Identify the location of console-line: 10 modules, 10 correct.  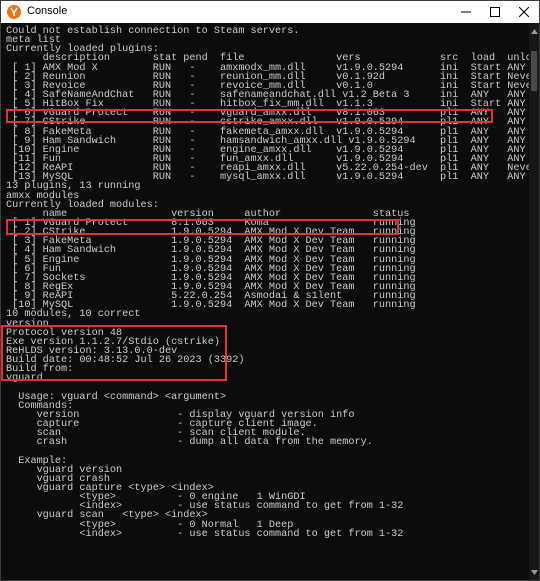
(73, 315).